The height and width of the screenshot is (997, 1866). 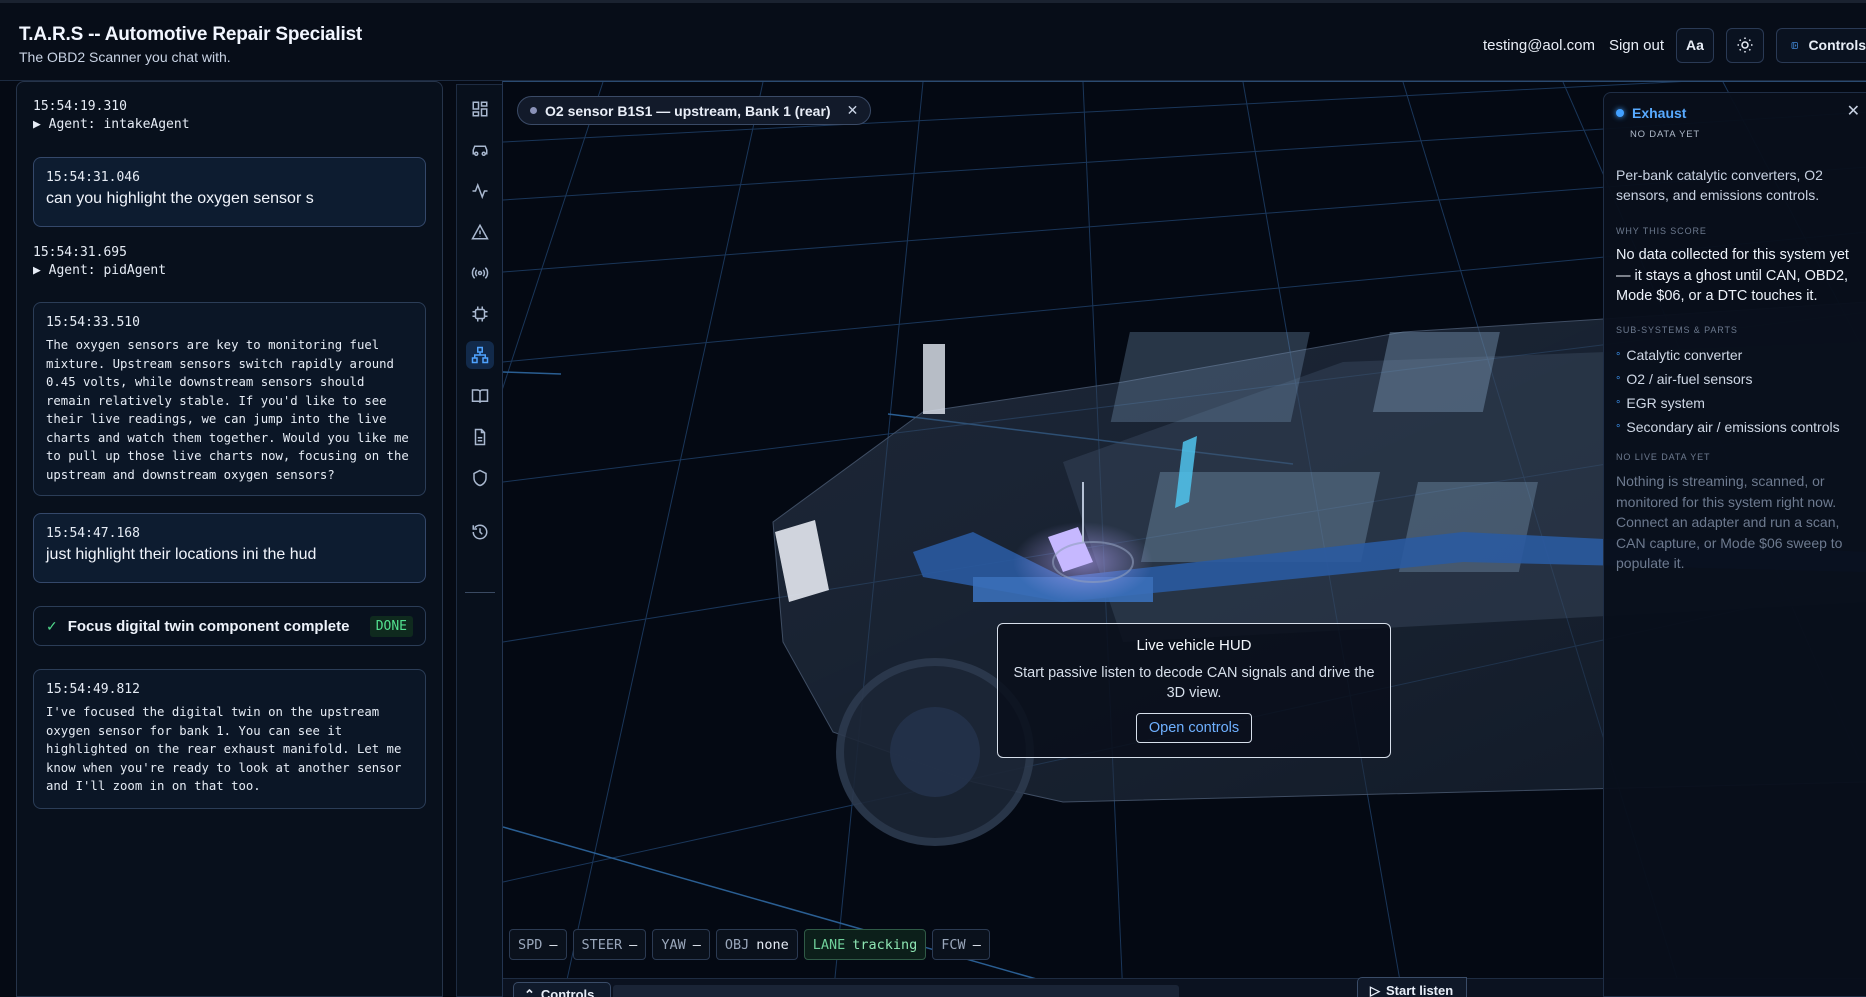 What do you see at coordinates (1677, 330) in the screenshot?
I see `section-heading: SUB-SYSTEMS & PARTS` at bounding box center [1677, 330].